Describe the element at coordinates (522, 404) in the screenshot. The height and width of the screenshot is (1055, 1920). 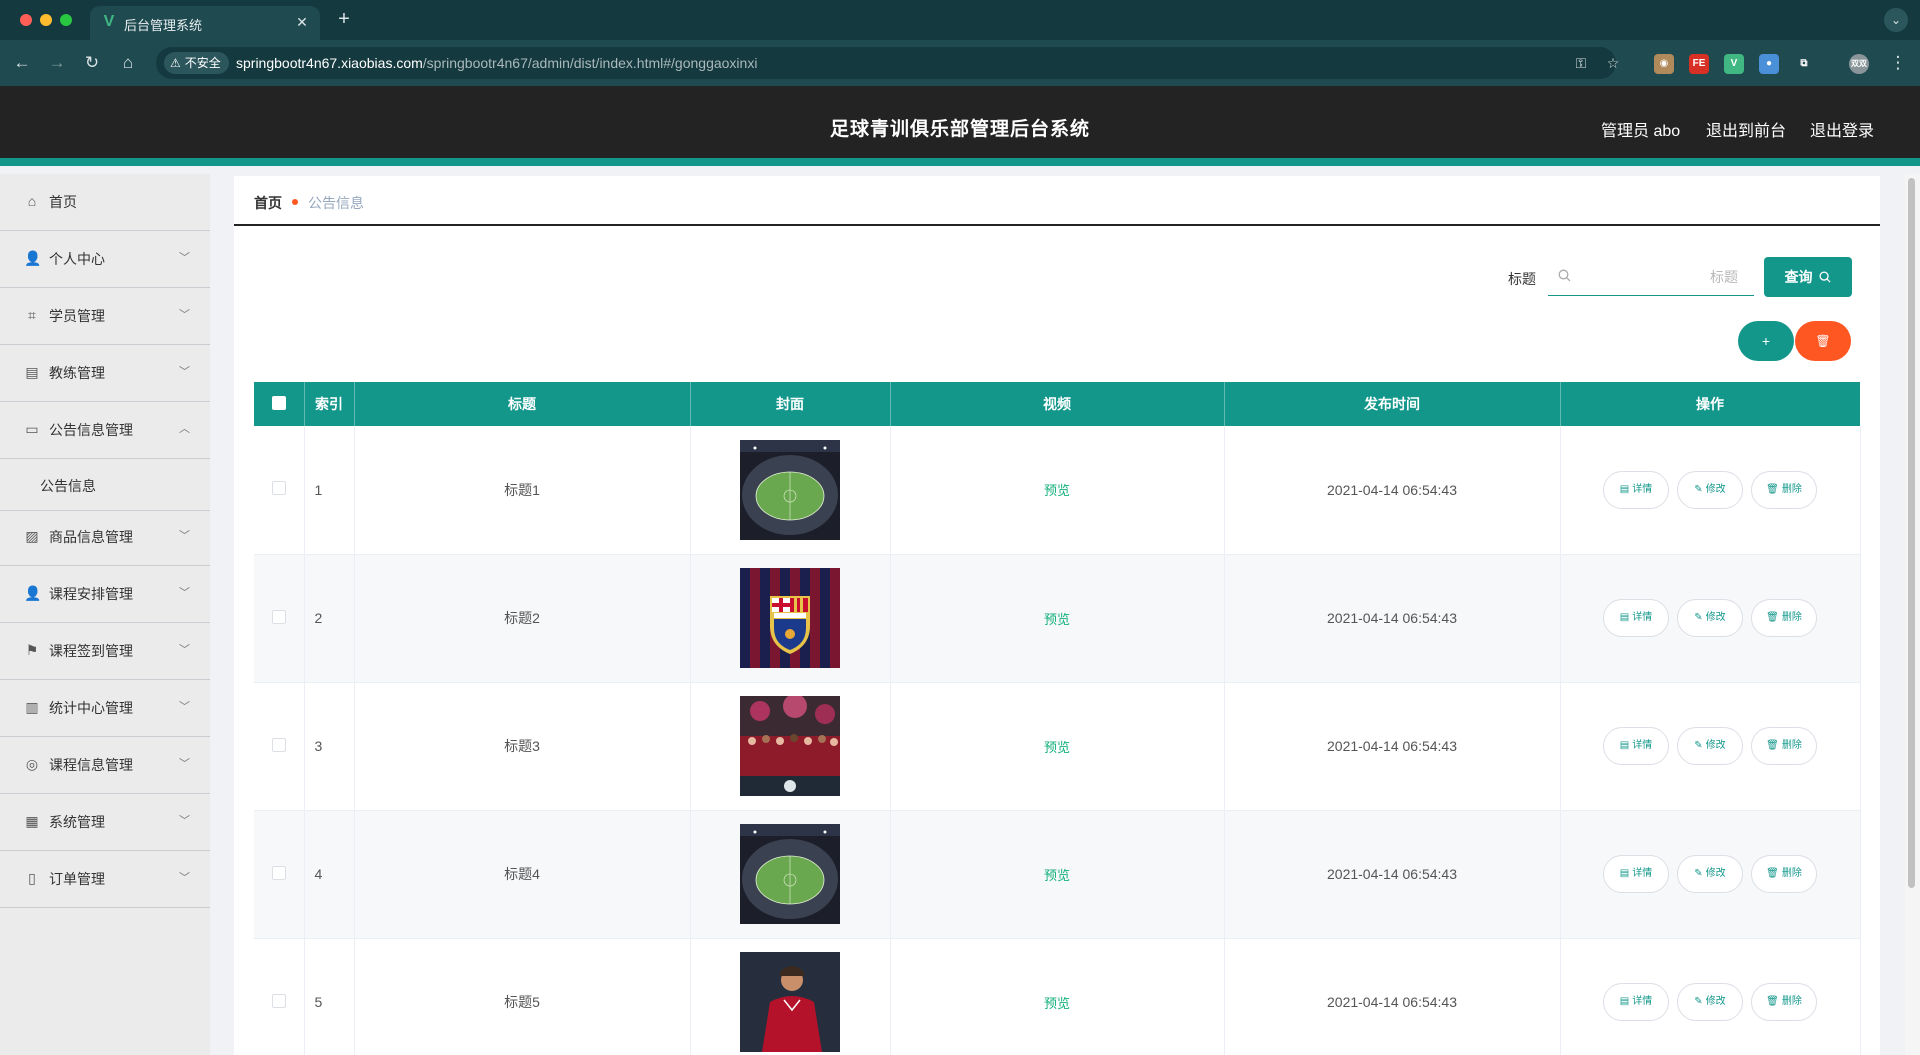
I see `column-header: 标题` at that location.